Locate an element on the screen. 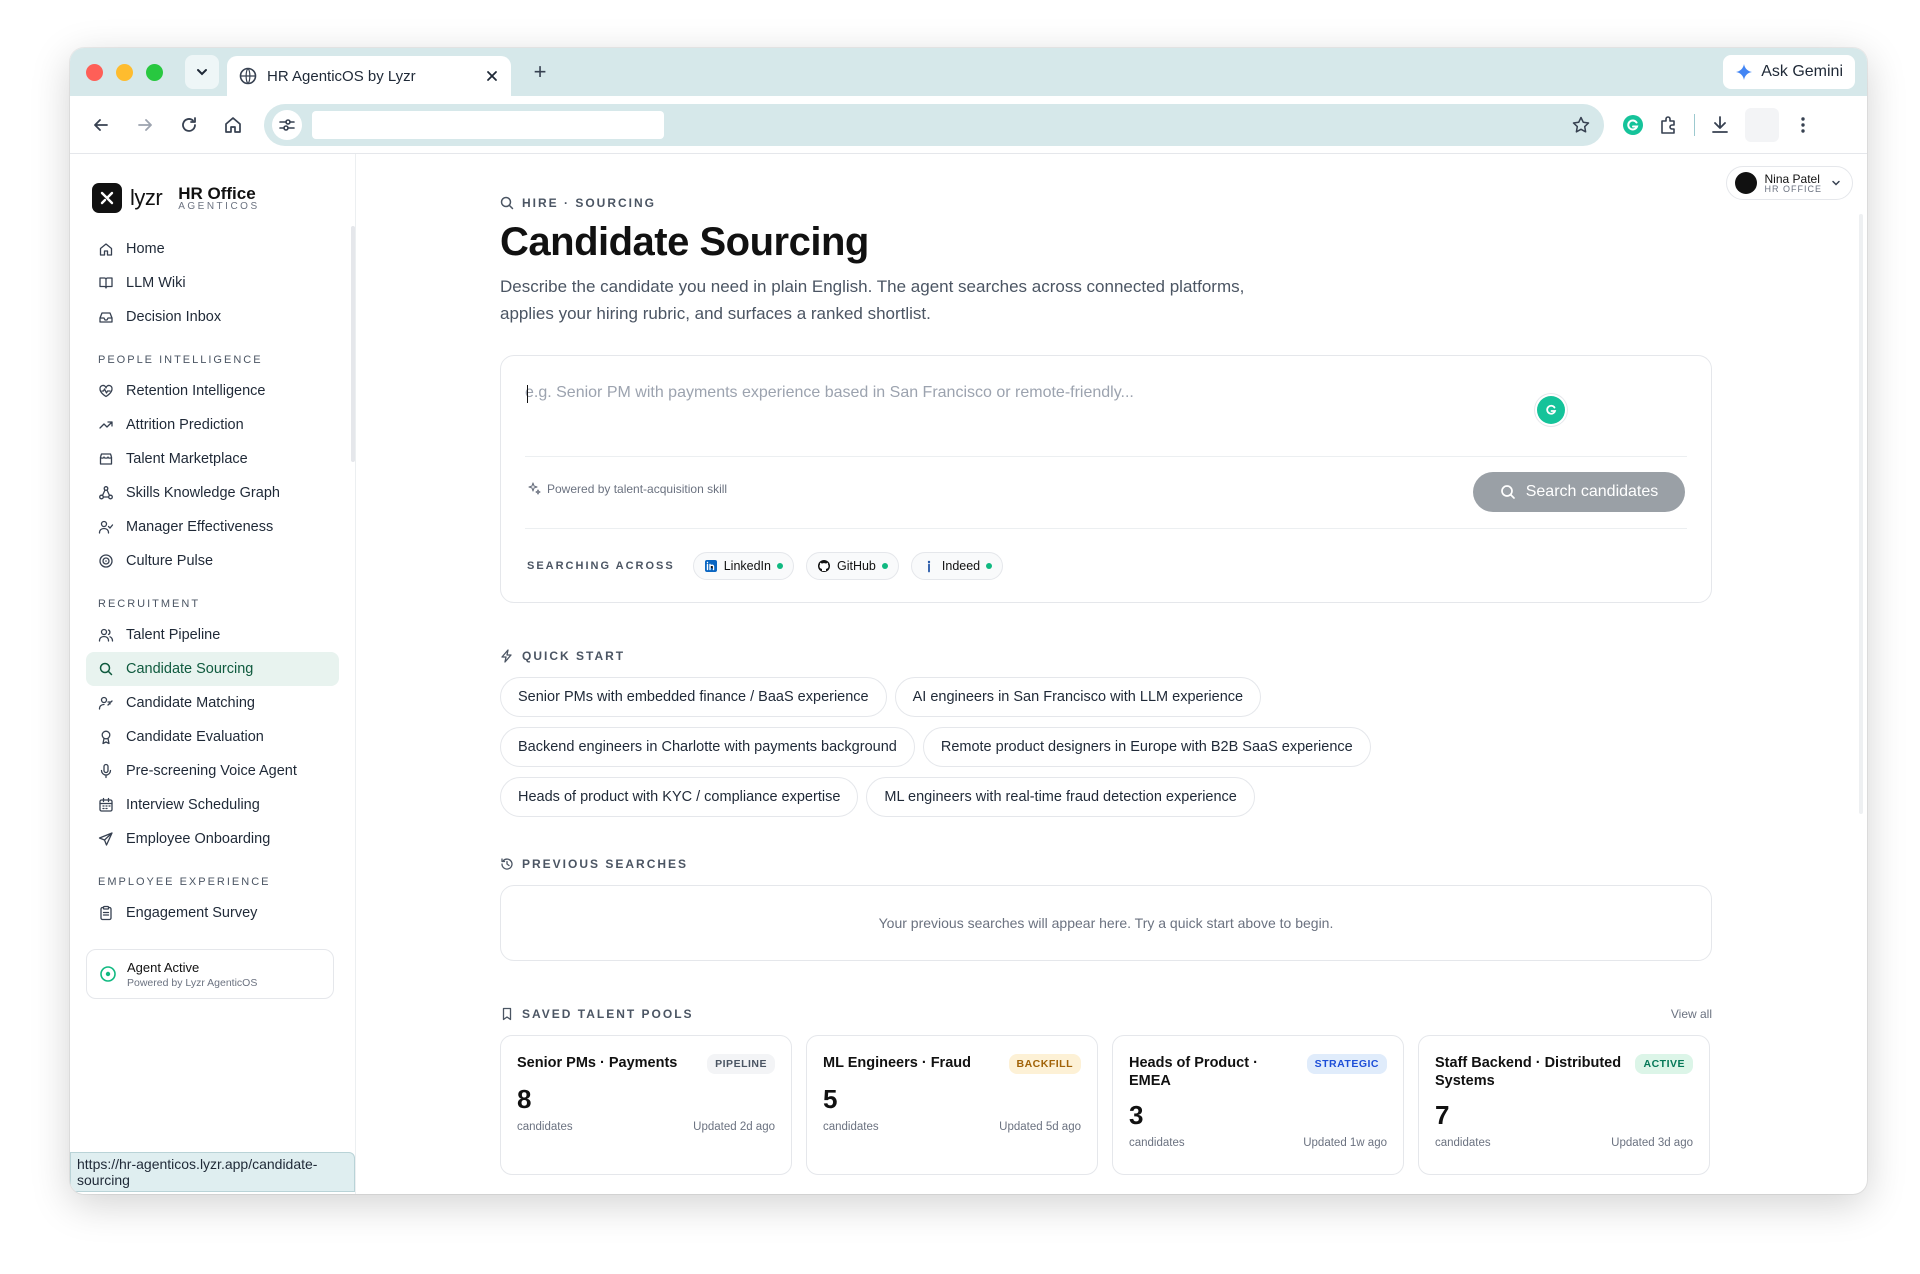 The width and height of the screenshot is (1920, 1274). extensions-puzzle-icon is located at coordinates (1669, 125).